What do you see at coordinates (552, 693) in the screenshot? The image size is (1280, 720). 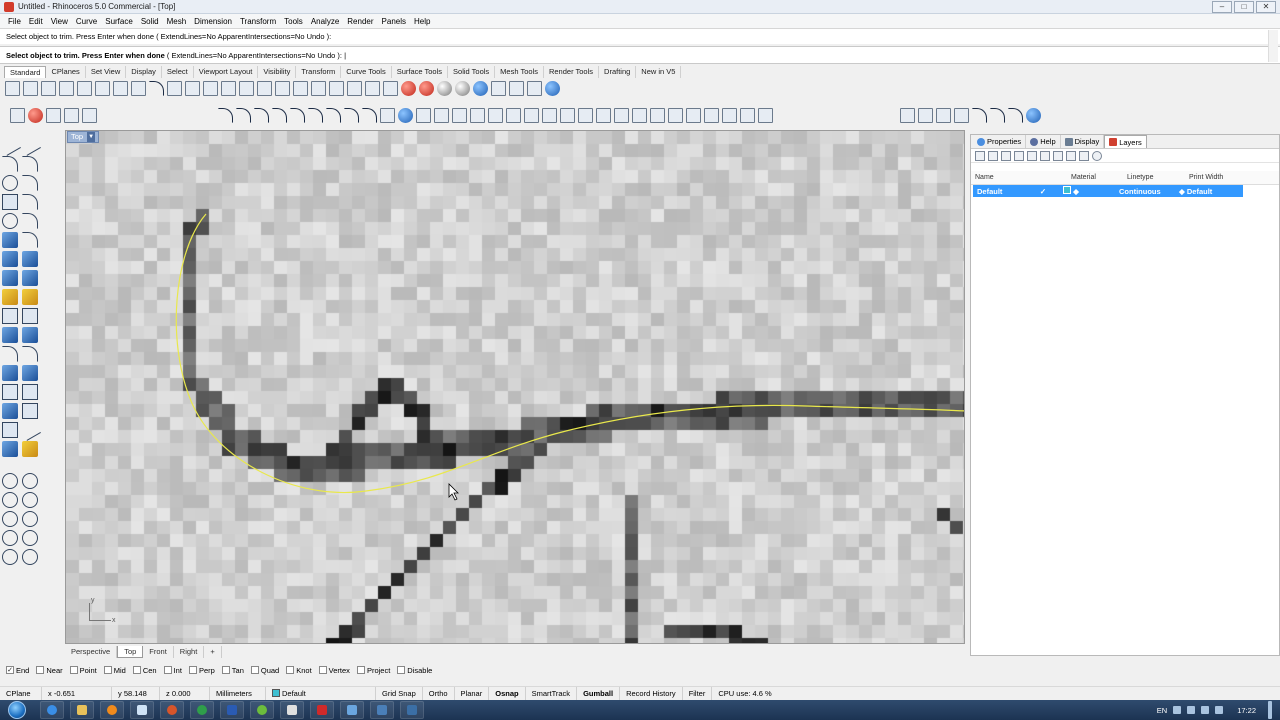 I see `smarttrack-toggle: SmartTrack` at bounding box center [552, 693].